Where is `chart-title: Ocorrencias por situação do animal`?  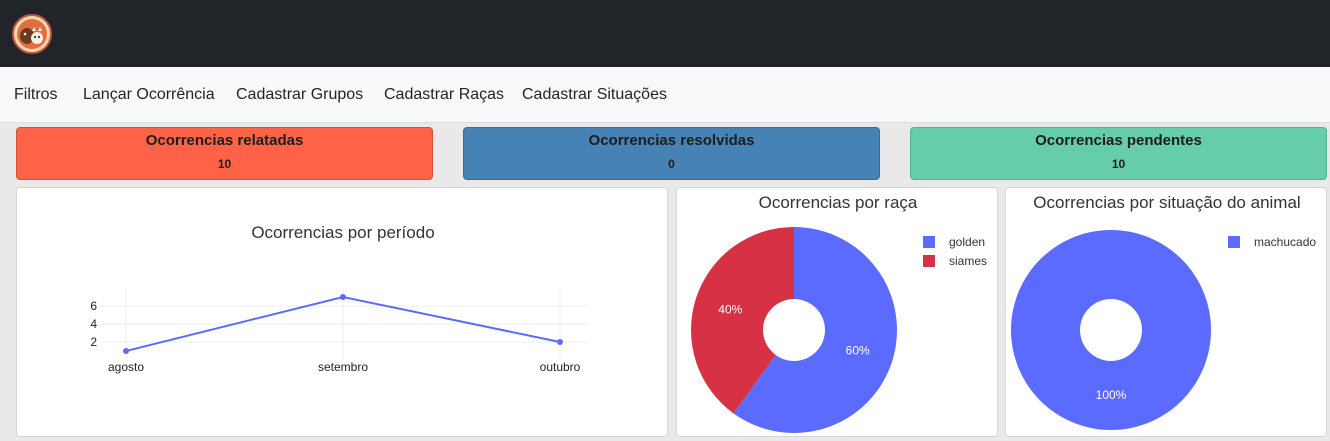 chart-title: Ocorrencias por situação do animal is located at coordinates (1166, 202).